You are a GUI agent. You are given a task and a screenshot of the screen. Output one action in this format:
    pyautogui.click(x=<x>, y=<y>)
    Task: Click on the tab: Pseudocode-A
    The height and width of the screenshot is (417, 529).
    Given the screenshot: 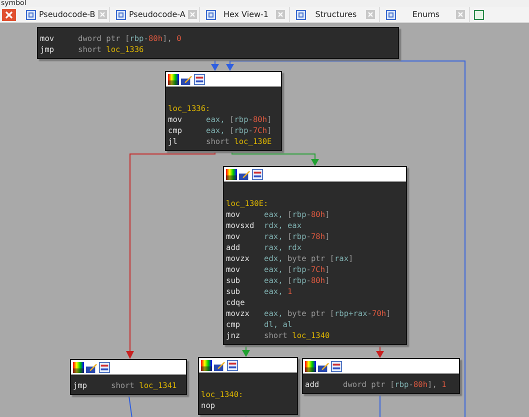 What is the action you would take?
    pyautogui.click(x=155, y=14)
    